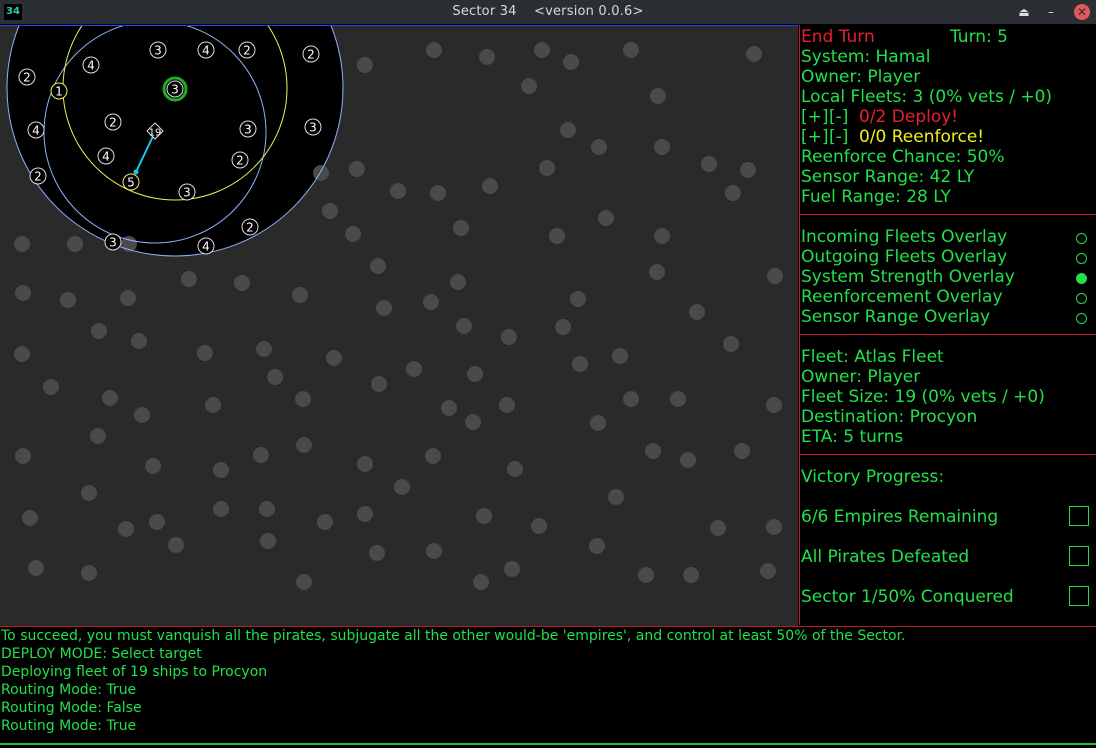  Describe the element at coordinates (838, 37) in the screenshot. I see `end-turn-button: End Turn` at that location.